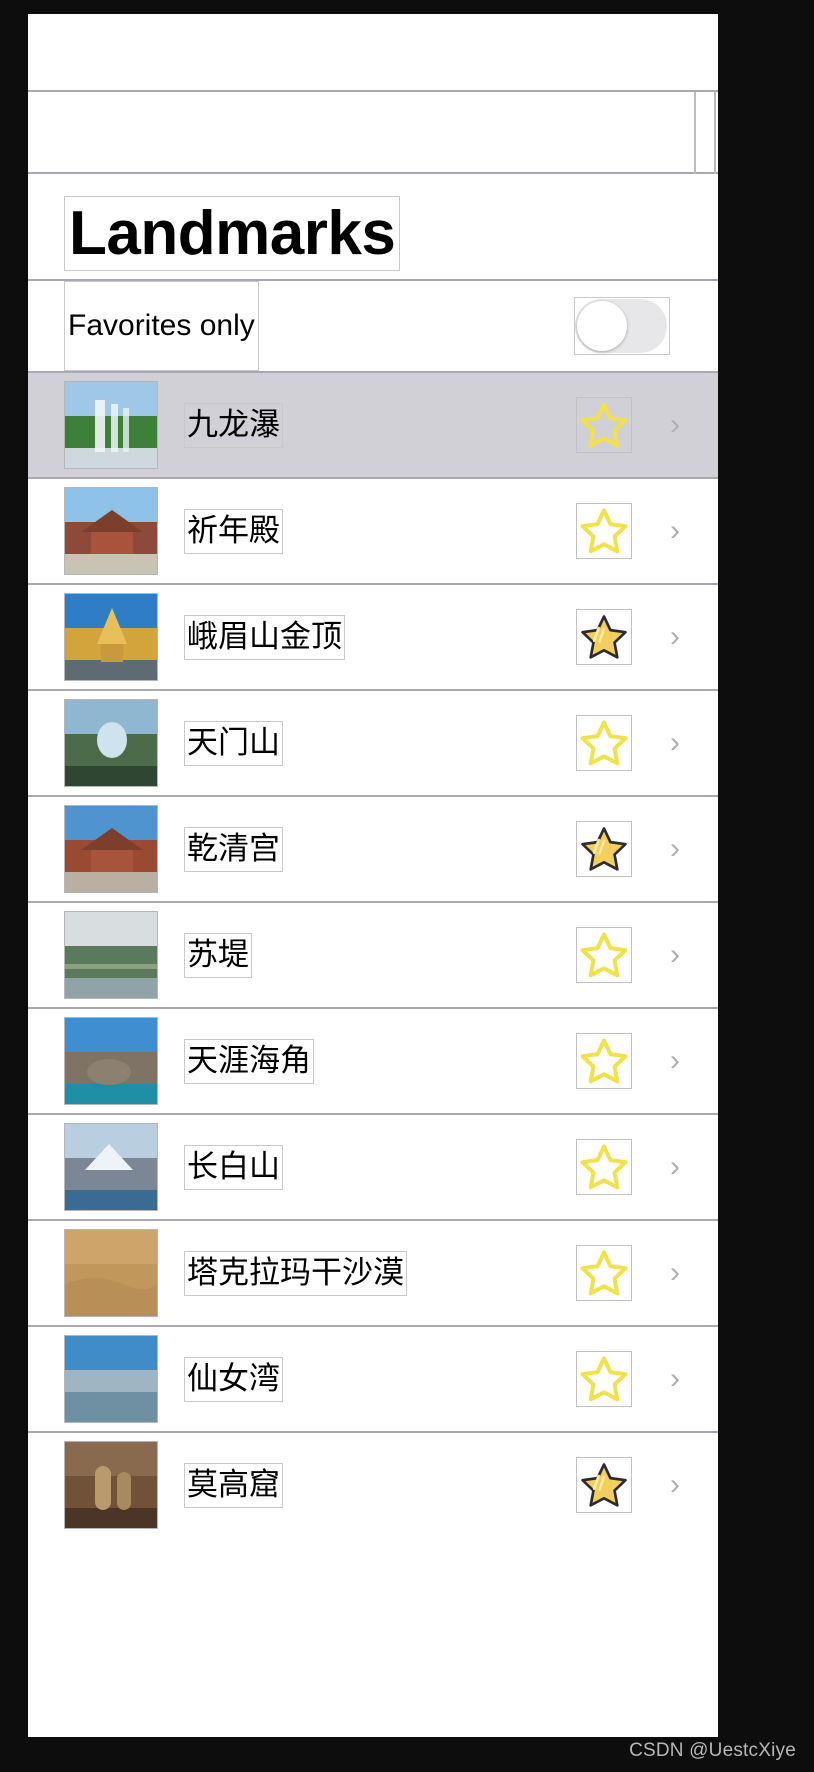  I want to click on list-item: 莫高窟 ›, so click(373, 1484).